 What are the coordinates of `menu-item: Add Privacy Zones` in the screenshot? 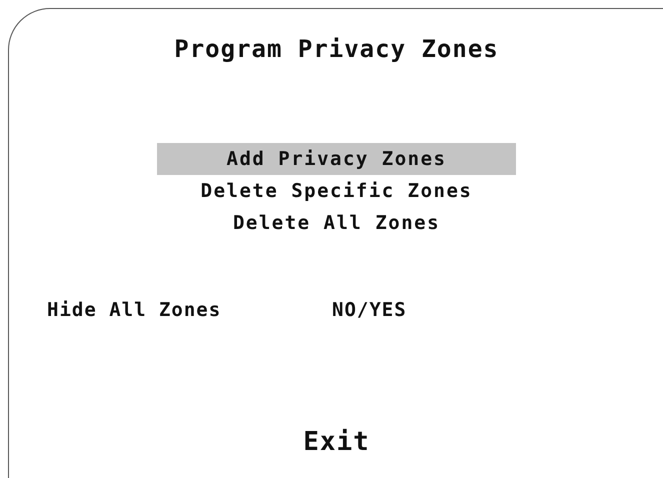 It's located at (336, 159).